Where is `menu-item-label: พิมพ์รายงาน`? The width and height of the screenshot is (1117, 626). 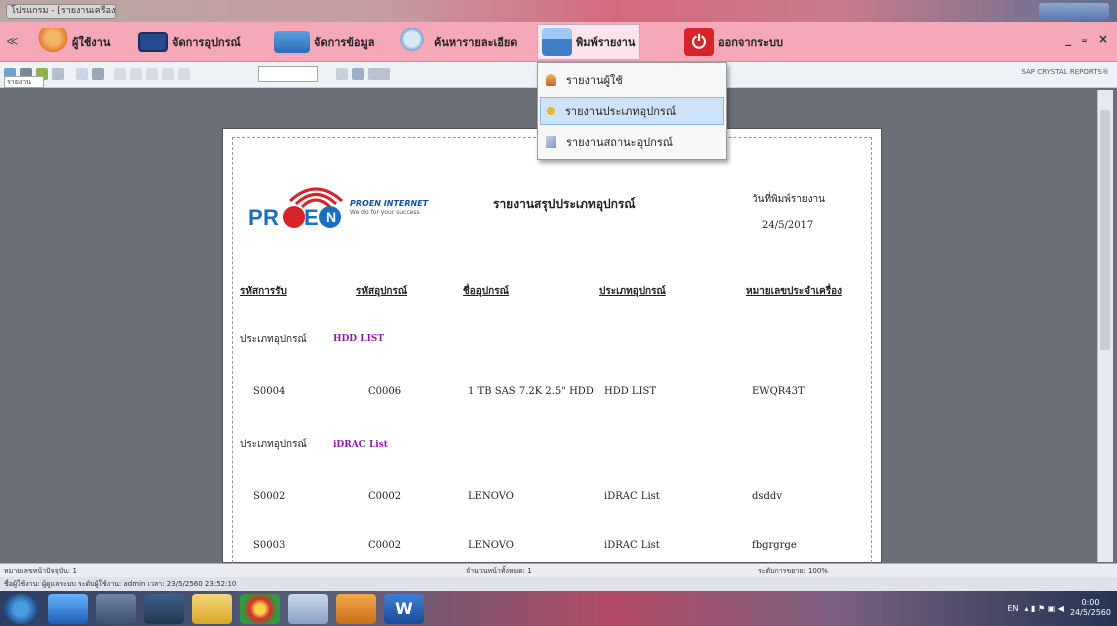 menu-item-label: พิมพ์รายงาน is located at coordinates (606, 42).